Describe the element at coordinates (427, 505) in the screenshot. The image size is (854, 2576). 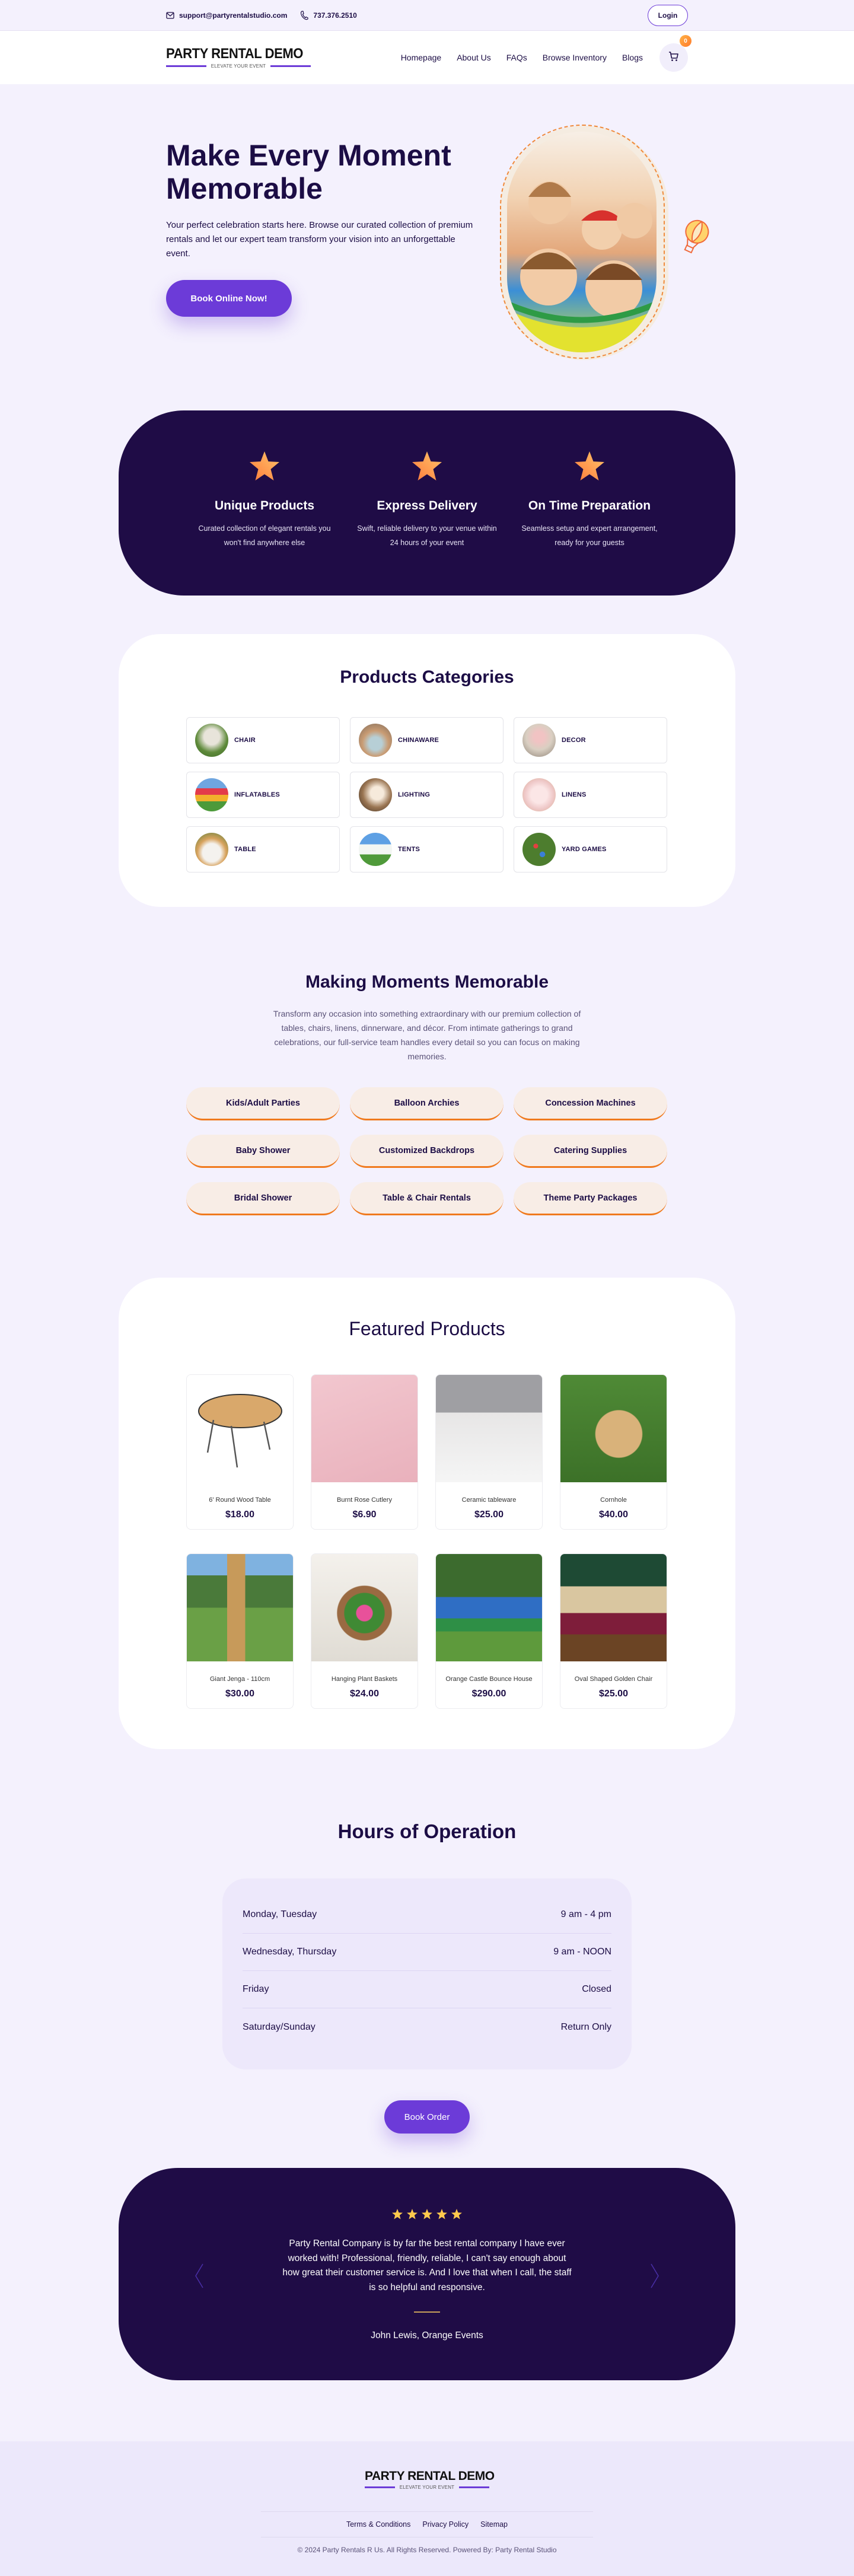
I see `feature-title: Express Delivery` at that location.